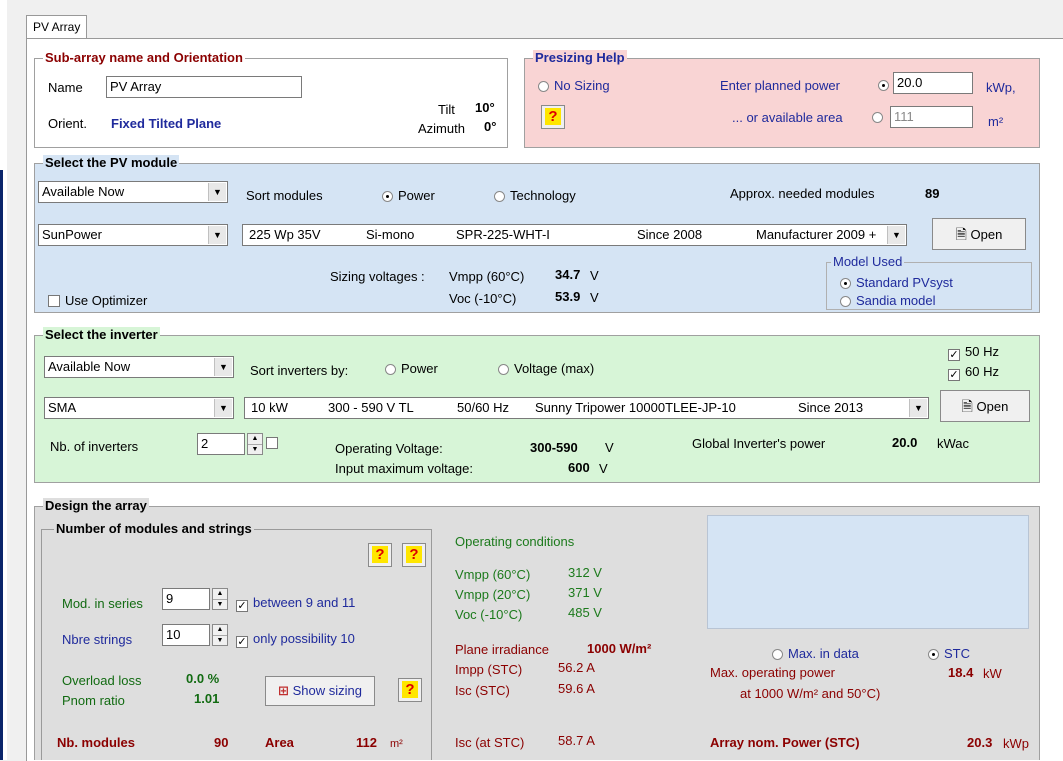 This screenshot has width=1063, height=761. Describe the element at coordinates (973, 352) in the screenshot. I see `hz50-option: ✓ 50 Hz` at that location.